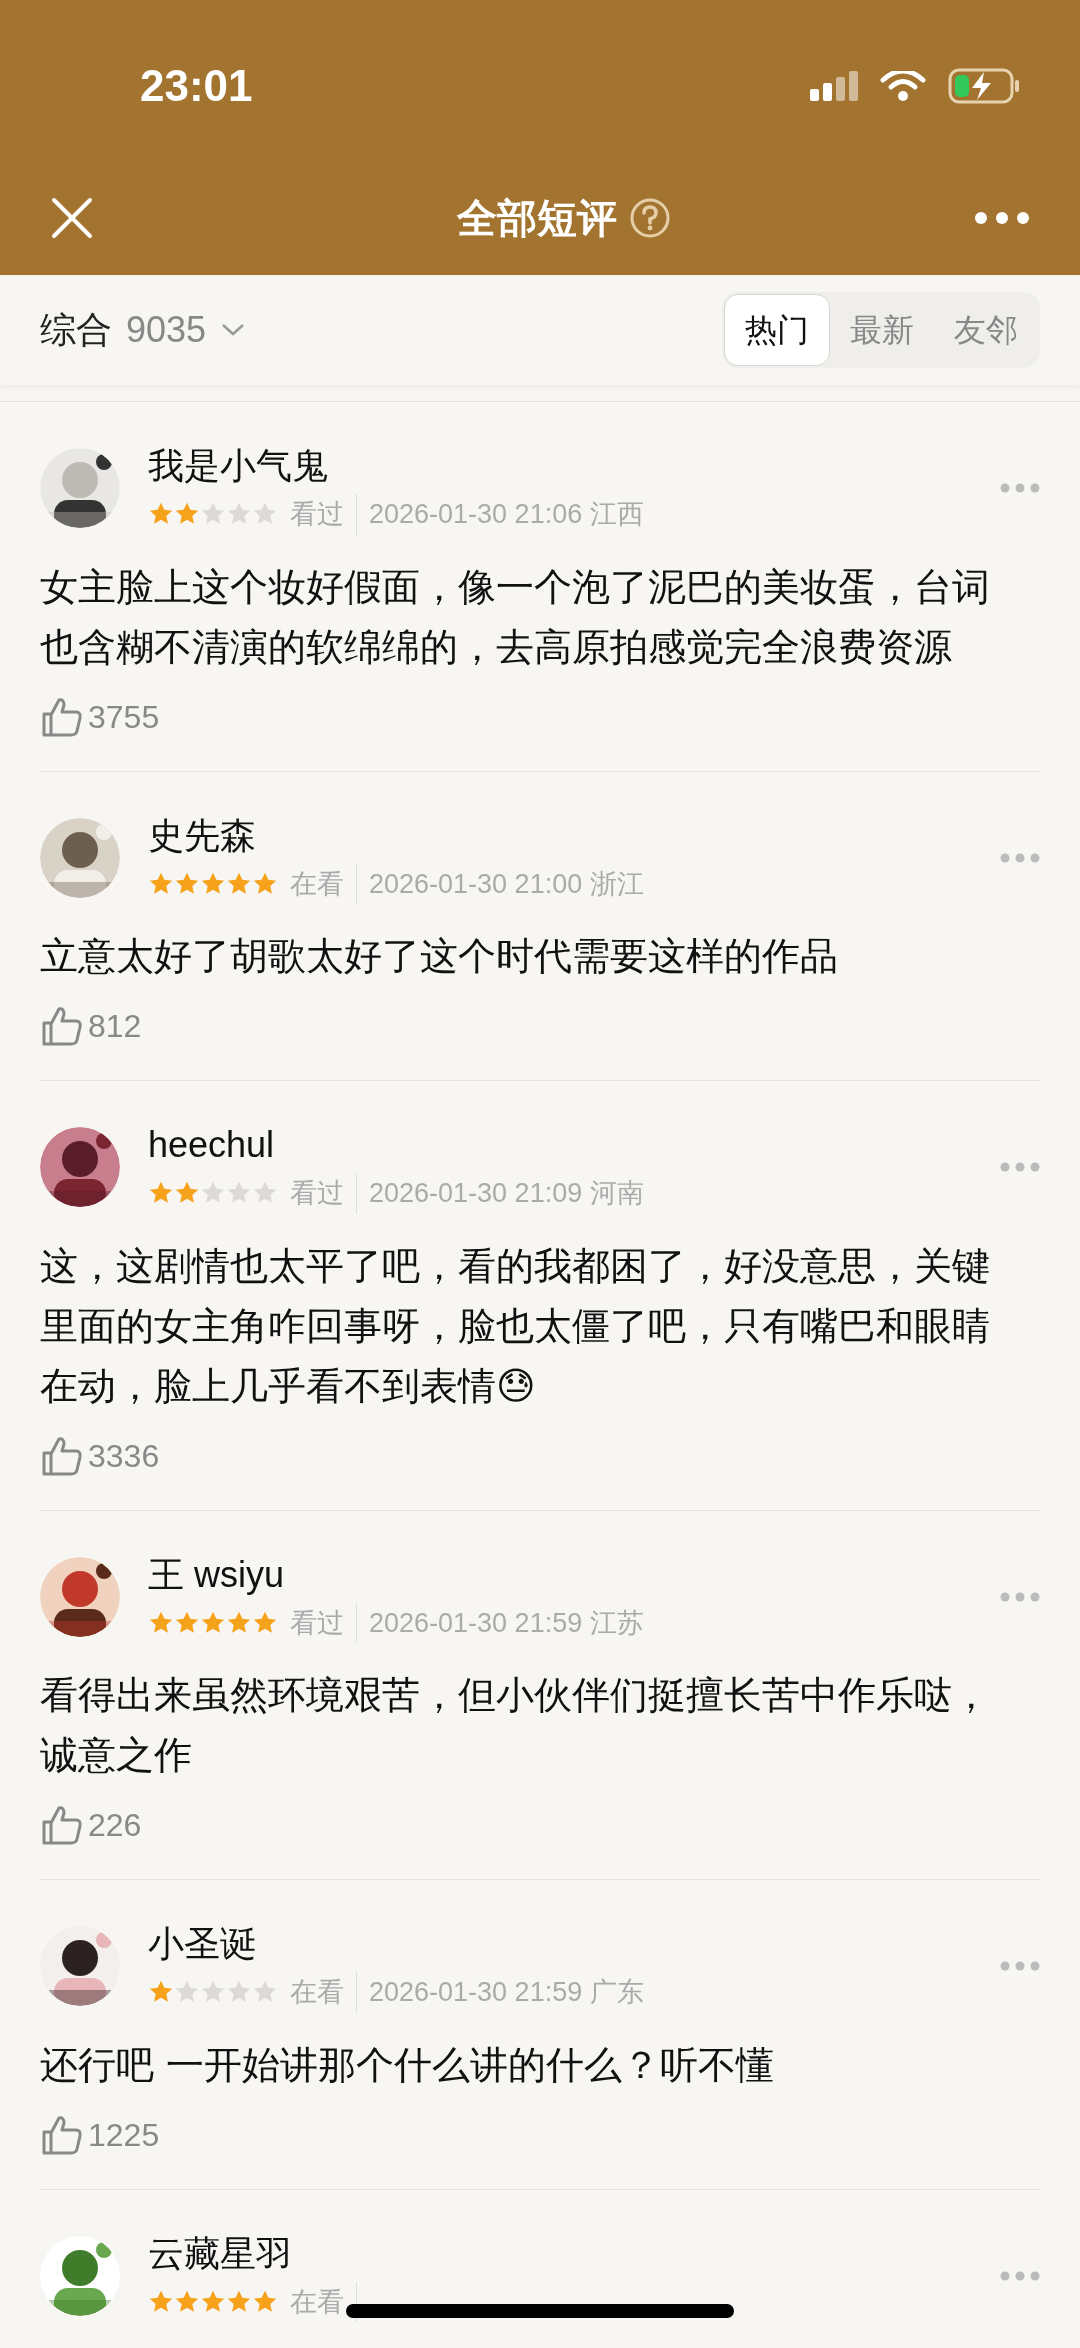  Describe the element at coordinates (617, 883) in the screenshot. I see `review-region: 浙江` at that location.